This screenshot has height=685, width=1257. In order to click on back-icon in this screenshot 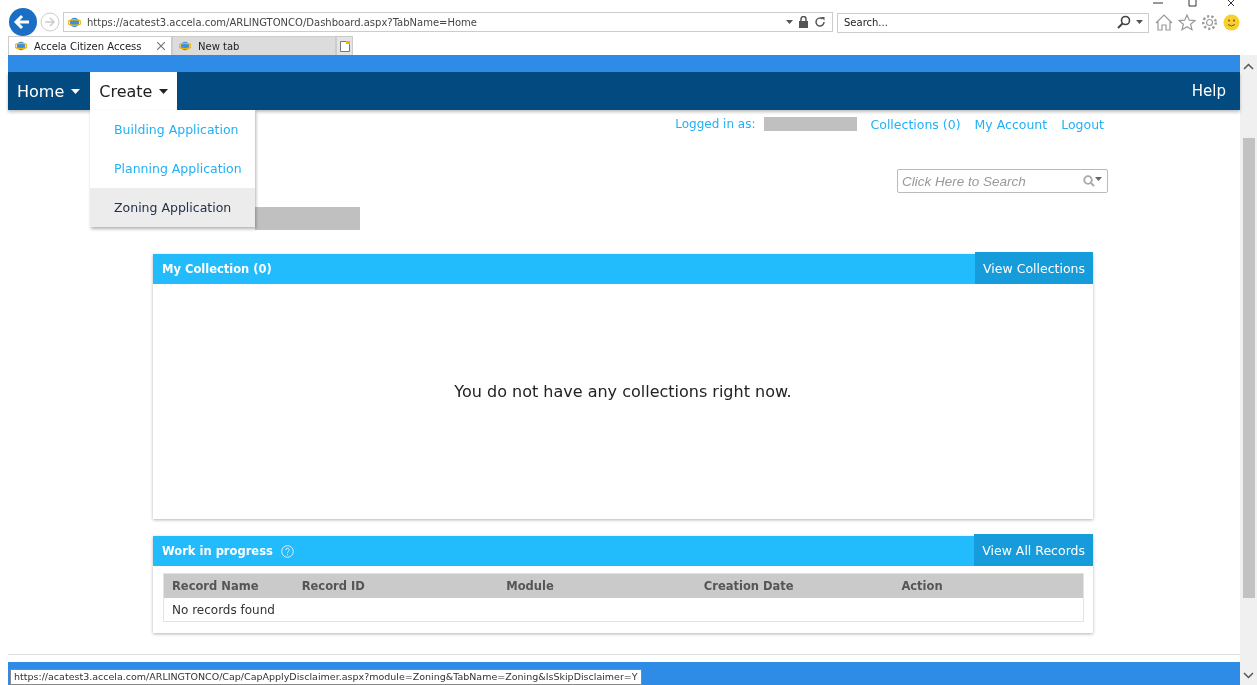, I will do `click(23, 22)`.